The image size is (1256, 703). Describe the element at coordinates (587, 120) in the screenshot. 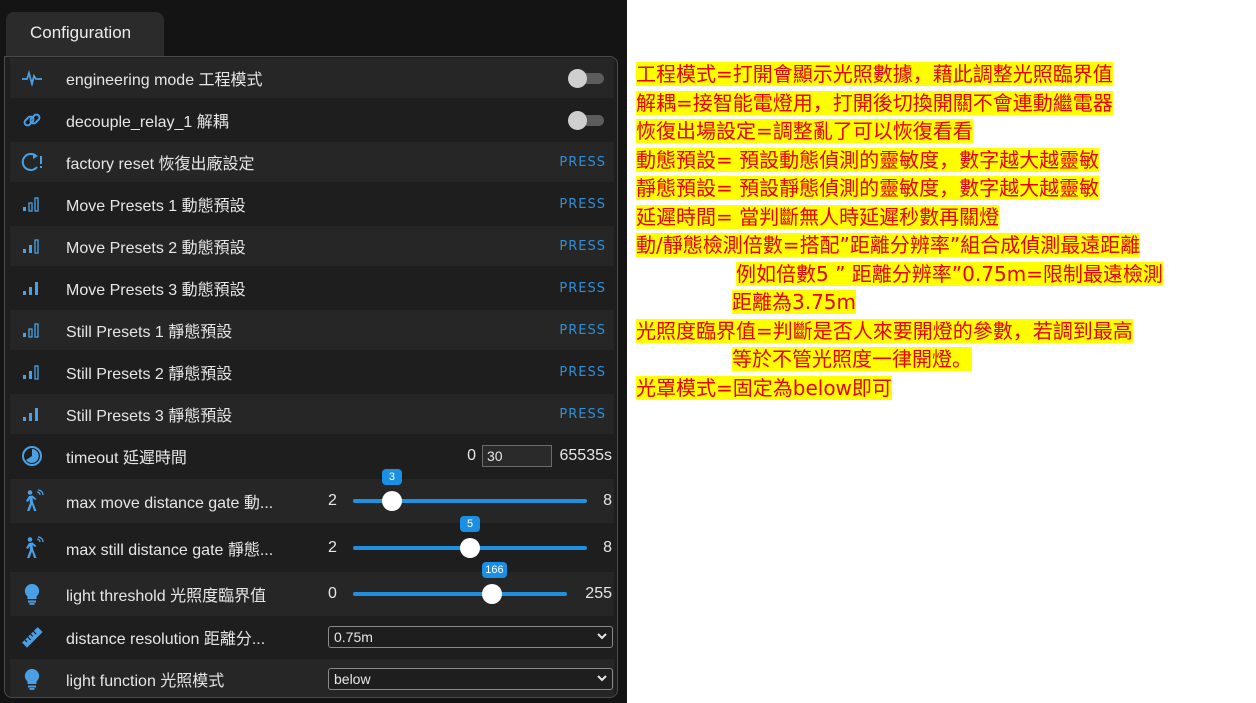

I see `decouple-relay-toggle` at that location.